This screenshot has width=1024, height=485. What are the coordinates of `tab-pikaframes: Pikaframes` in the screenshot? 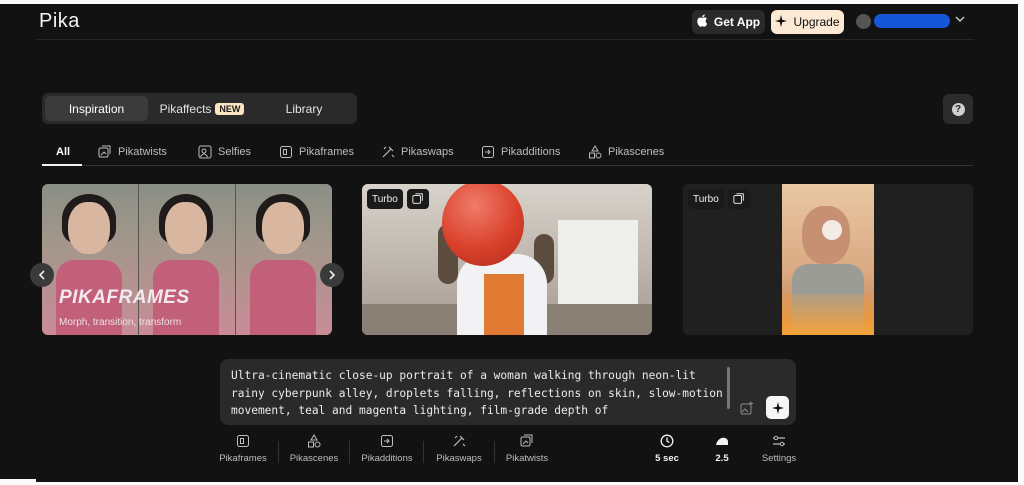 It's located at (316, 152).